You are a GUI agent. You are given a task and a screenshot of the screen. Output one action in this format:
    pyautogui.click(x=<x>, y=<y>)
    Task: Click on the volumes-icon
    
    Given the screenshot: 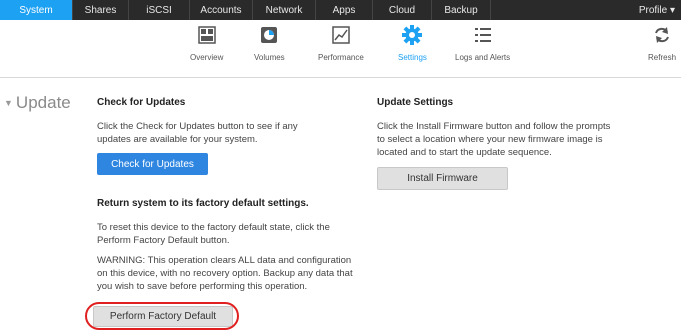 What is the action you would take?
    pyautogui.click(x=269, y=35)
    